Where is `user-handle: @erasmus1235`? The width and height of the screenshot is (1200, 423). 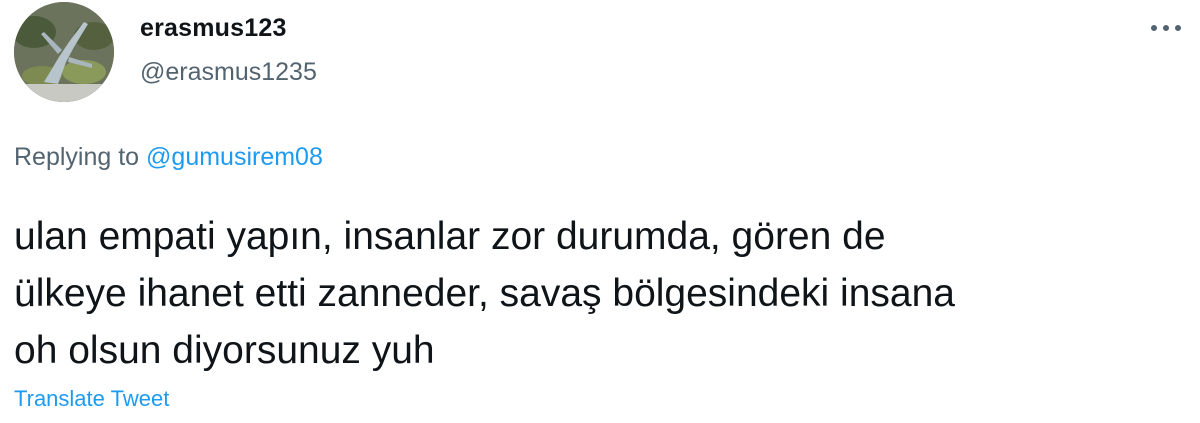
user-handle: @erasmus1235 is located at coordinates (228, 72).